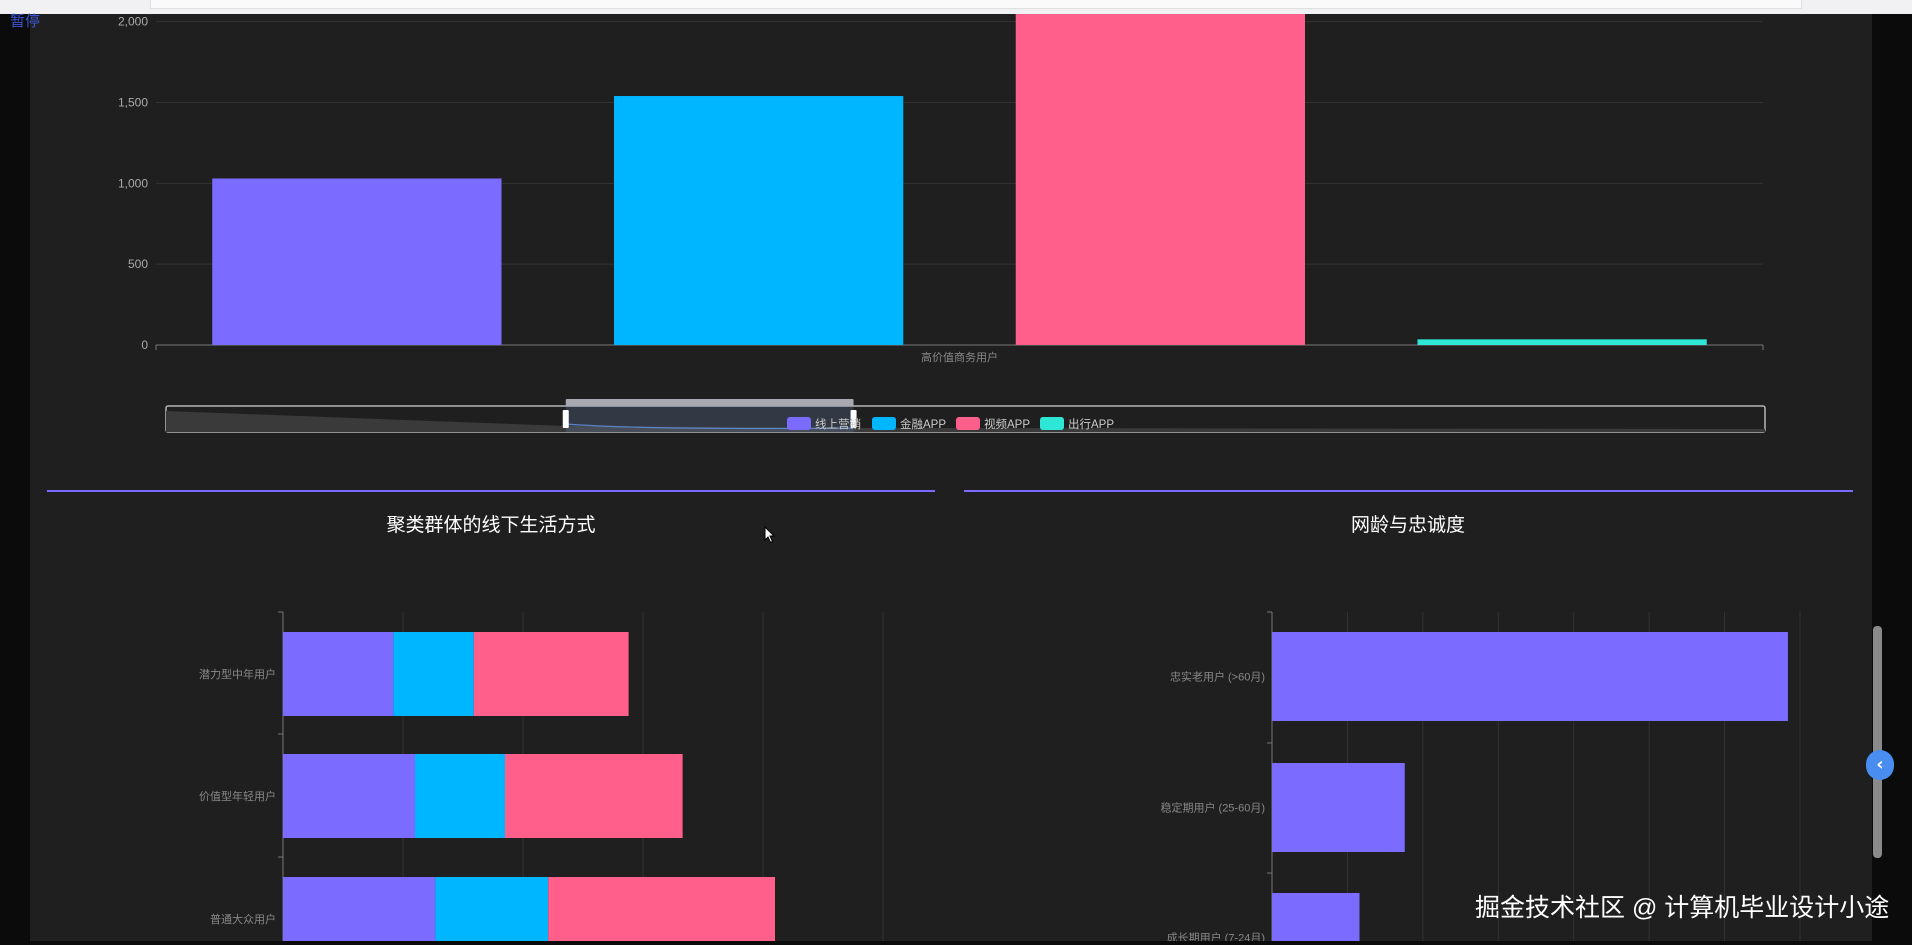 The width and height of the screenshot is (1912, 945). What do you see at coordinates (144, 345) in the screenshot?
I see `y-tick-label: 0` at bounding box center [144, 345].